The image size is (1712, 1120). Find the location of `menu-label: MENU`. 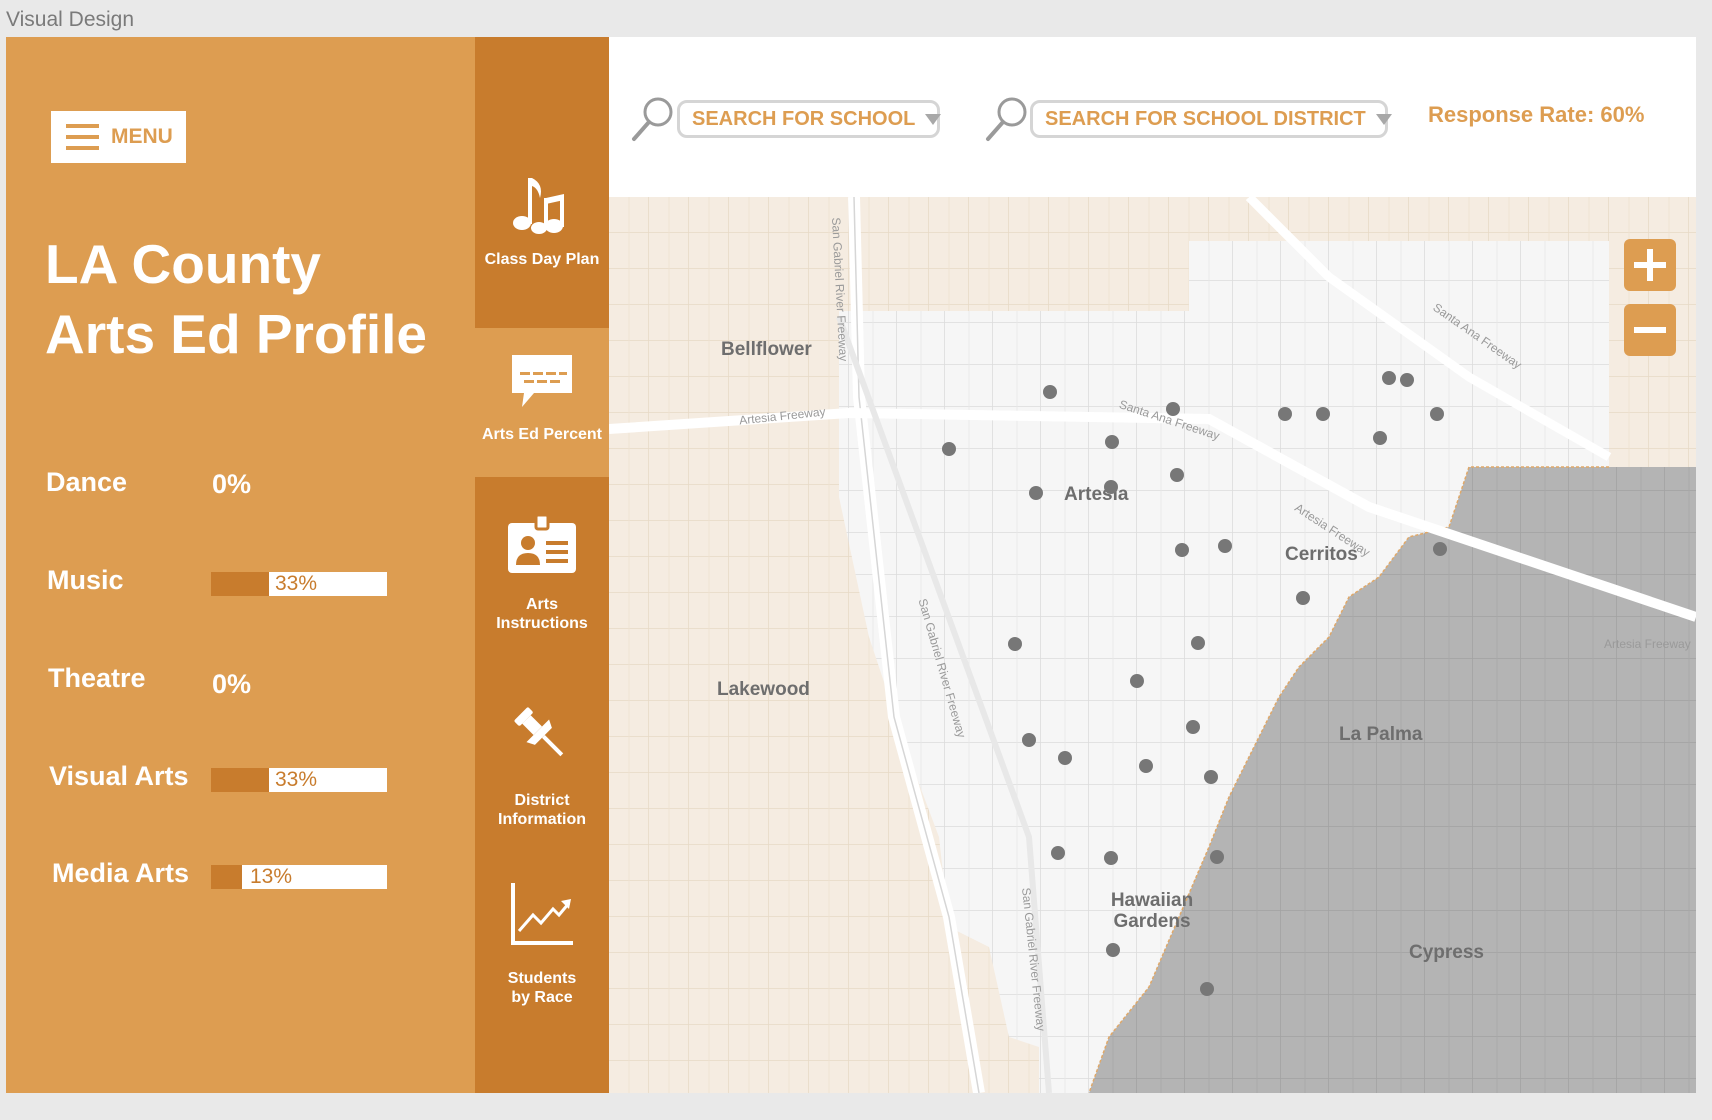

menu-label: MENU is located at coordinates (142, 136).